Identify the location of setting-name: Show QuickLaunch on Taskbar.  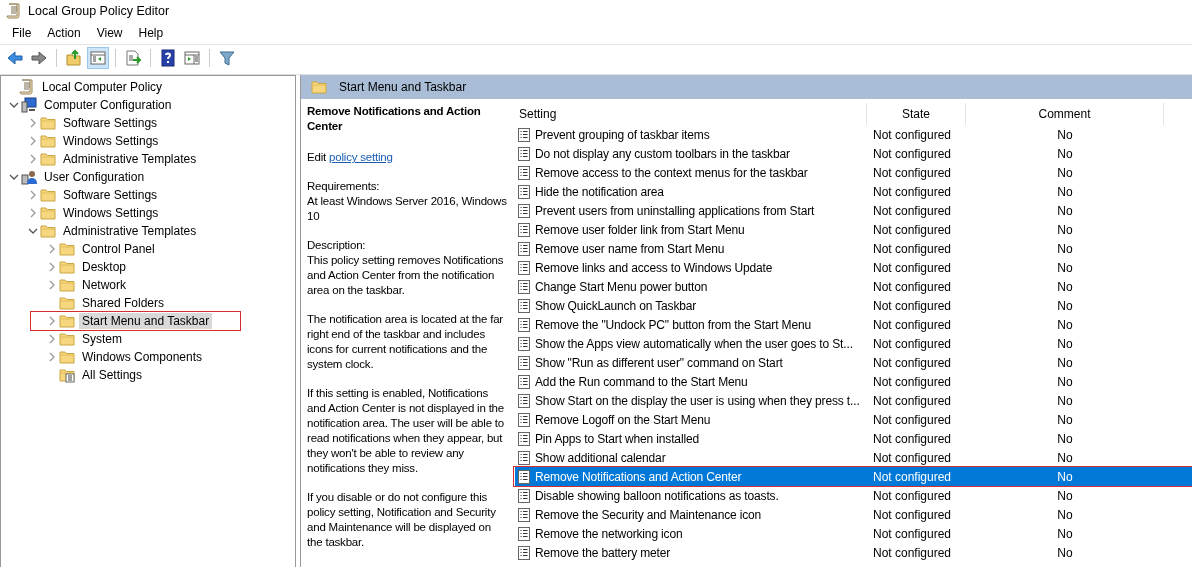
(616, 305).